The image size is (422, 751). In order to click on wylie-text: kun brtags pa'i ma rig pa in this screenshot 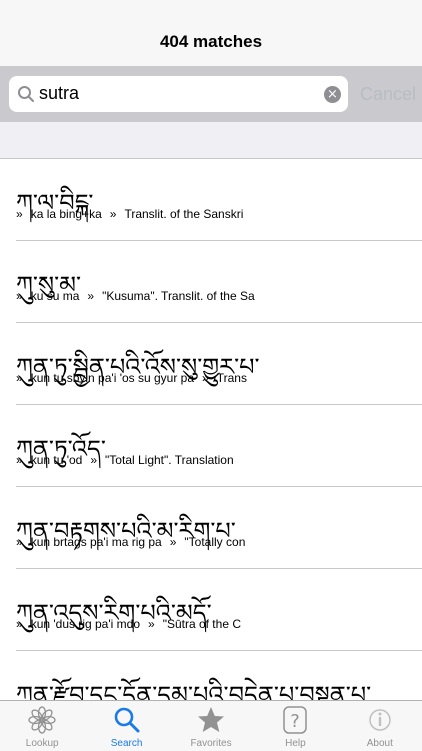, I will do `click(96, 542)`.